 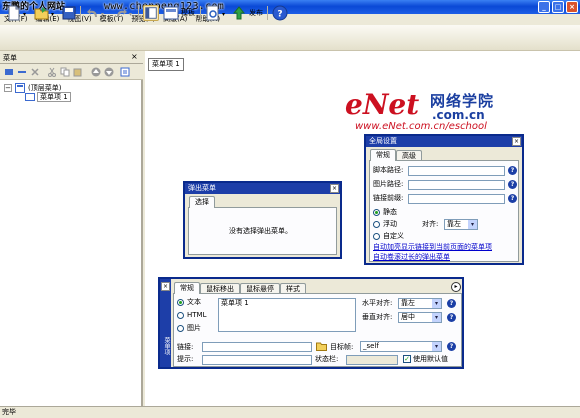 What do you see at coordinates (8, 88) in the screenshot?
I see `tree-collapse-icon: −` at bounding box center [8, 88].